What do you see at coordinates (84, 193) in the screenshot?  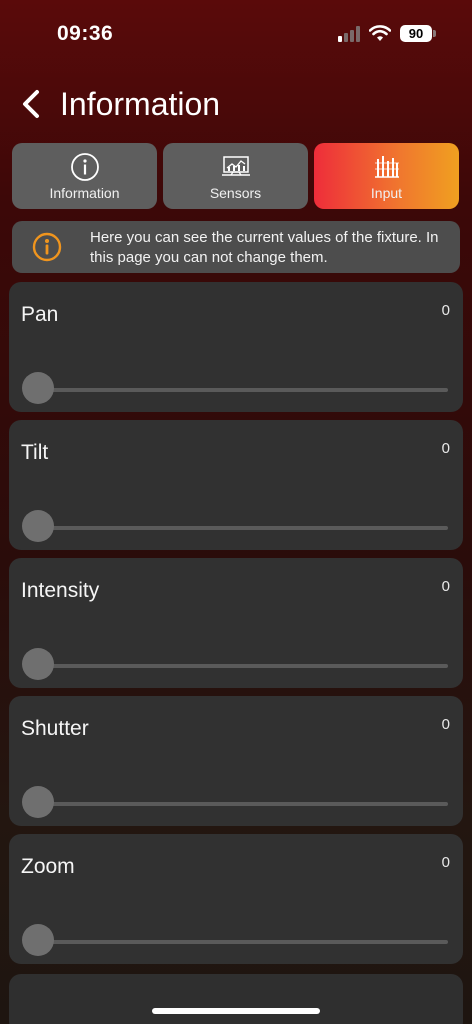 I see `tab-information-label: Information` at bounding box center [84, 193].